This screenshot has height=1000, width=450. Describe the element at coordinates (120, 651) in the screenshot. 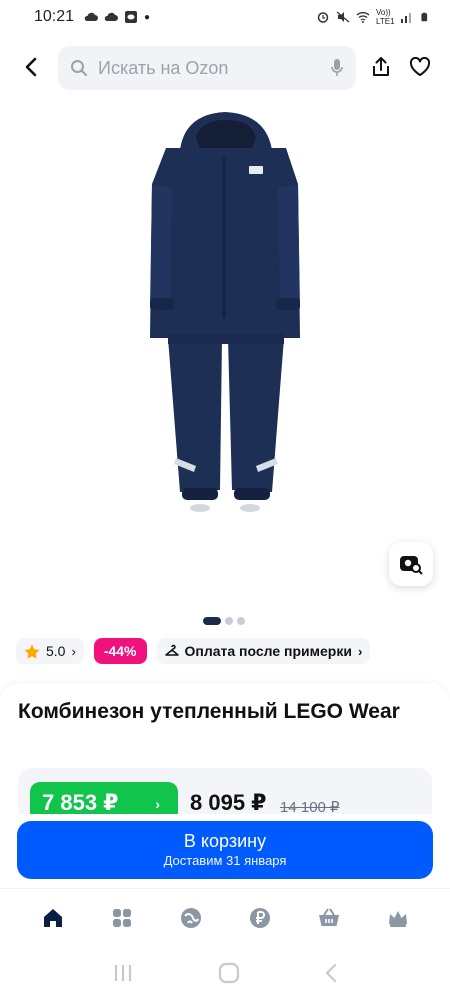

I see `discount-badge: -44%` at that location.